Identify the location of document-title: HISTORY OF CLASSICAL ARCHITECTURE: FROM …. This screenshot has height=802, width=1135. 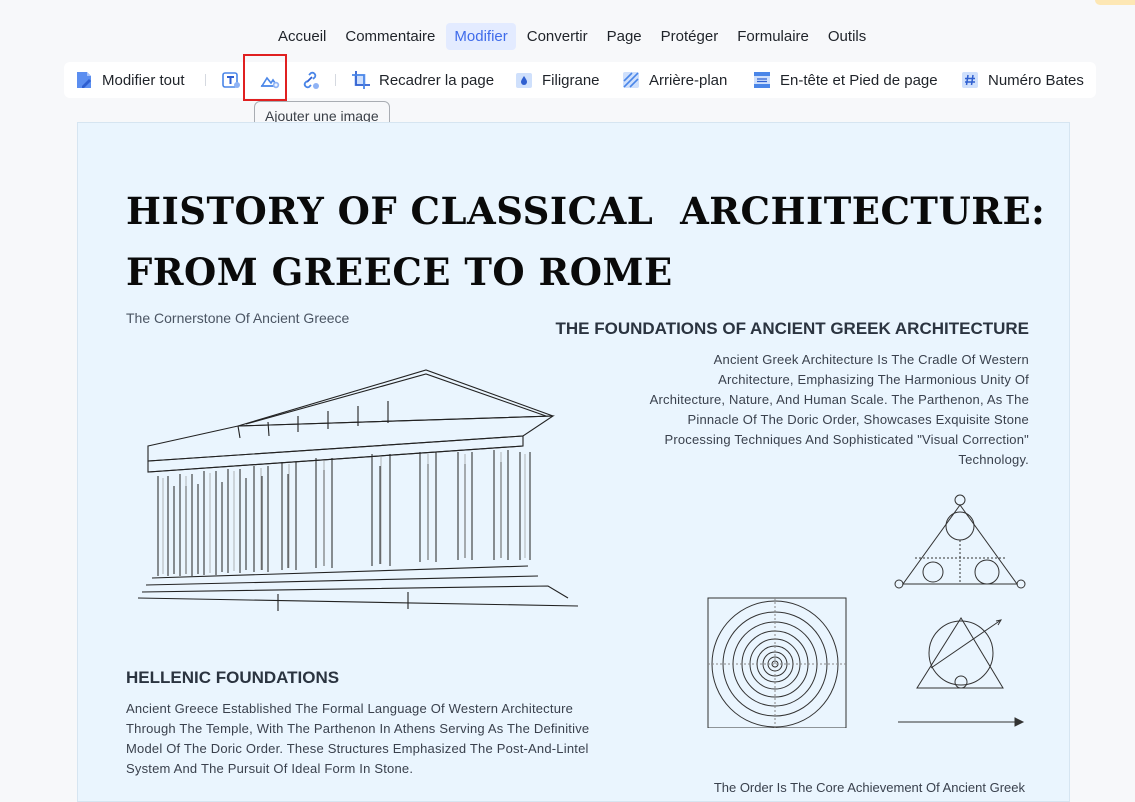
(585, 242).